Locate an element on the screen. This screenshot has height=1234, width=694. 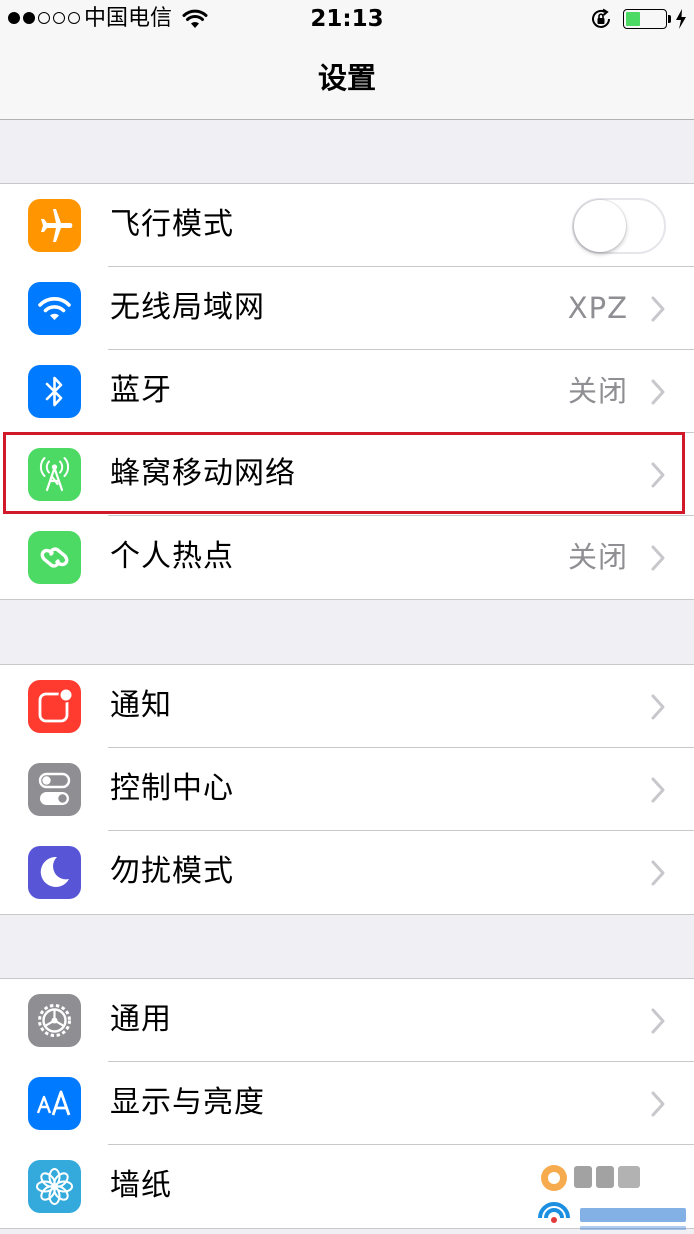
battery-level is located at coordinates (633, 19).